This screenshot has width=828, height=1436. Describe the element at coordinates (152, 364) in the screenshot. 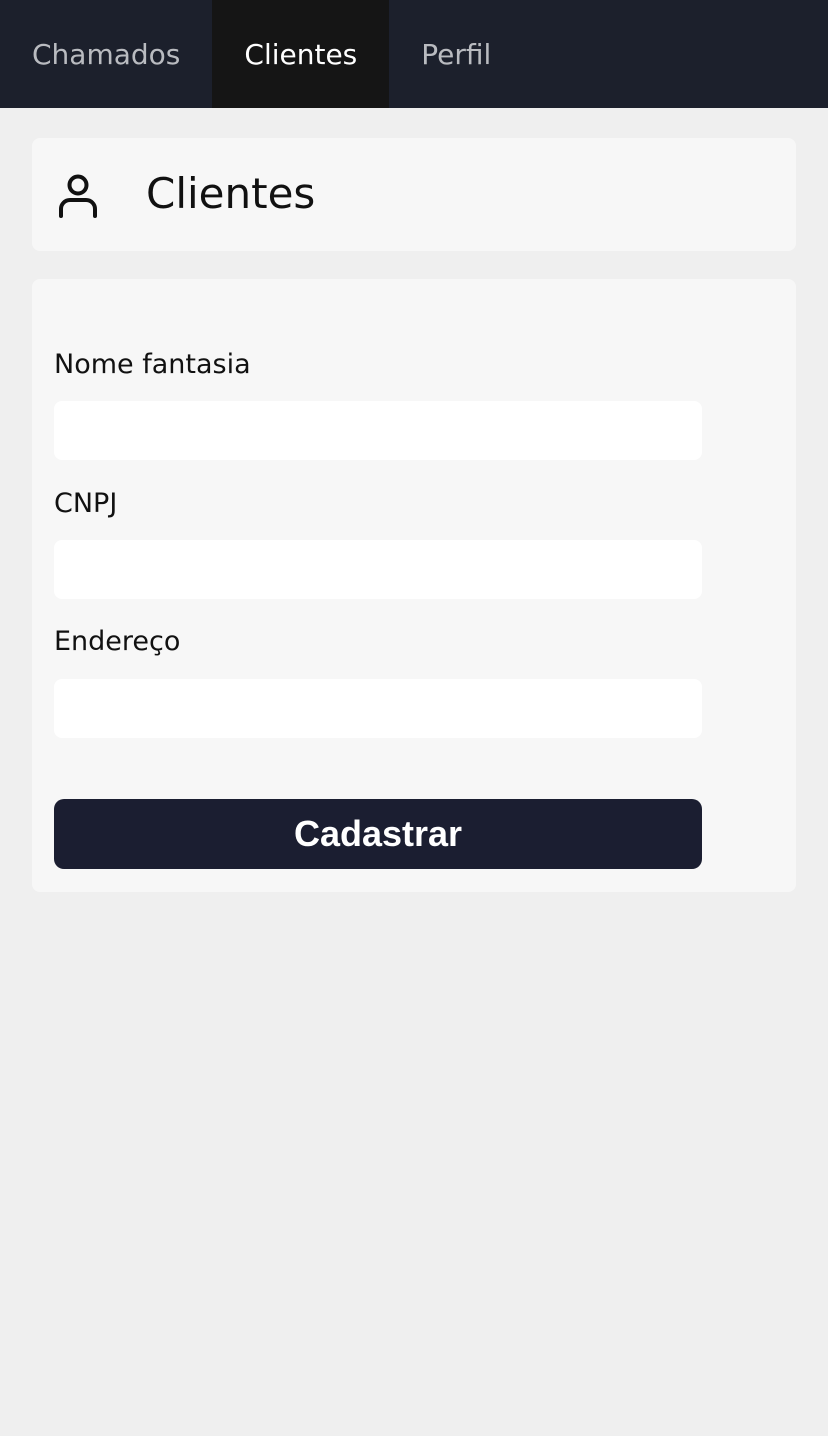

I see `nome-fantasia-label: Nome fantasia` at that location.